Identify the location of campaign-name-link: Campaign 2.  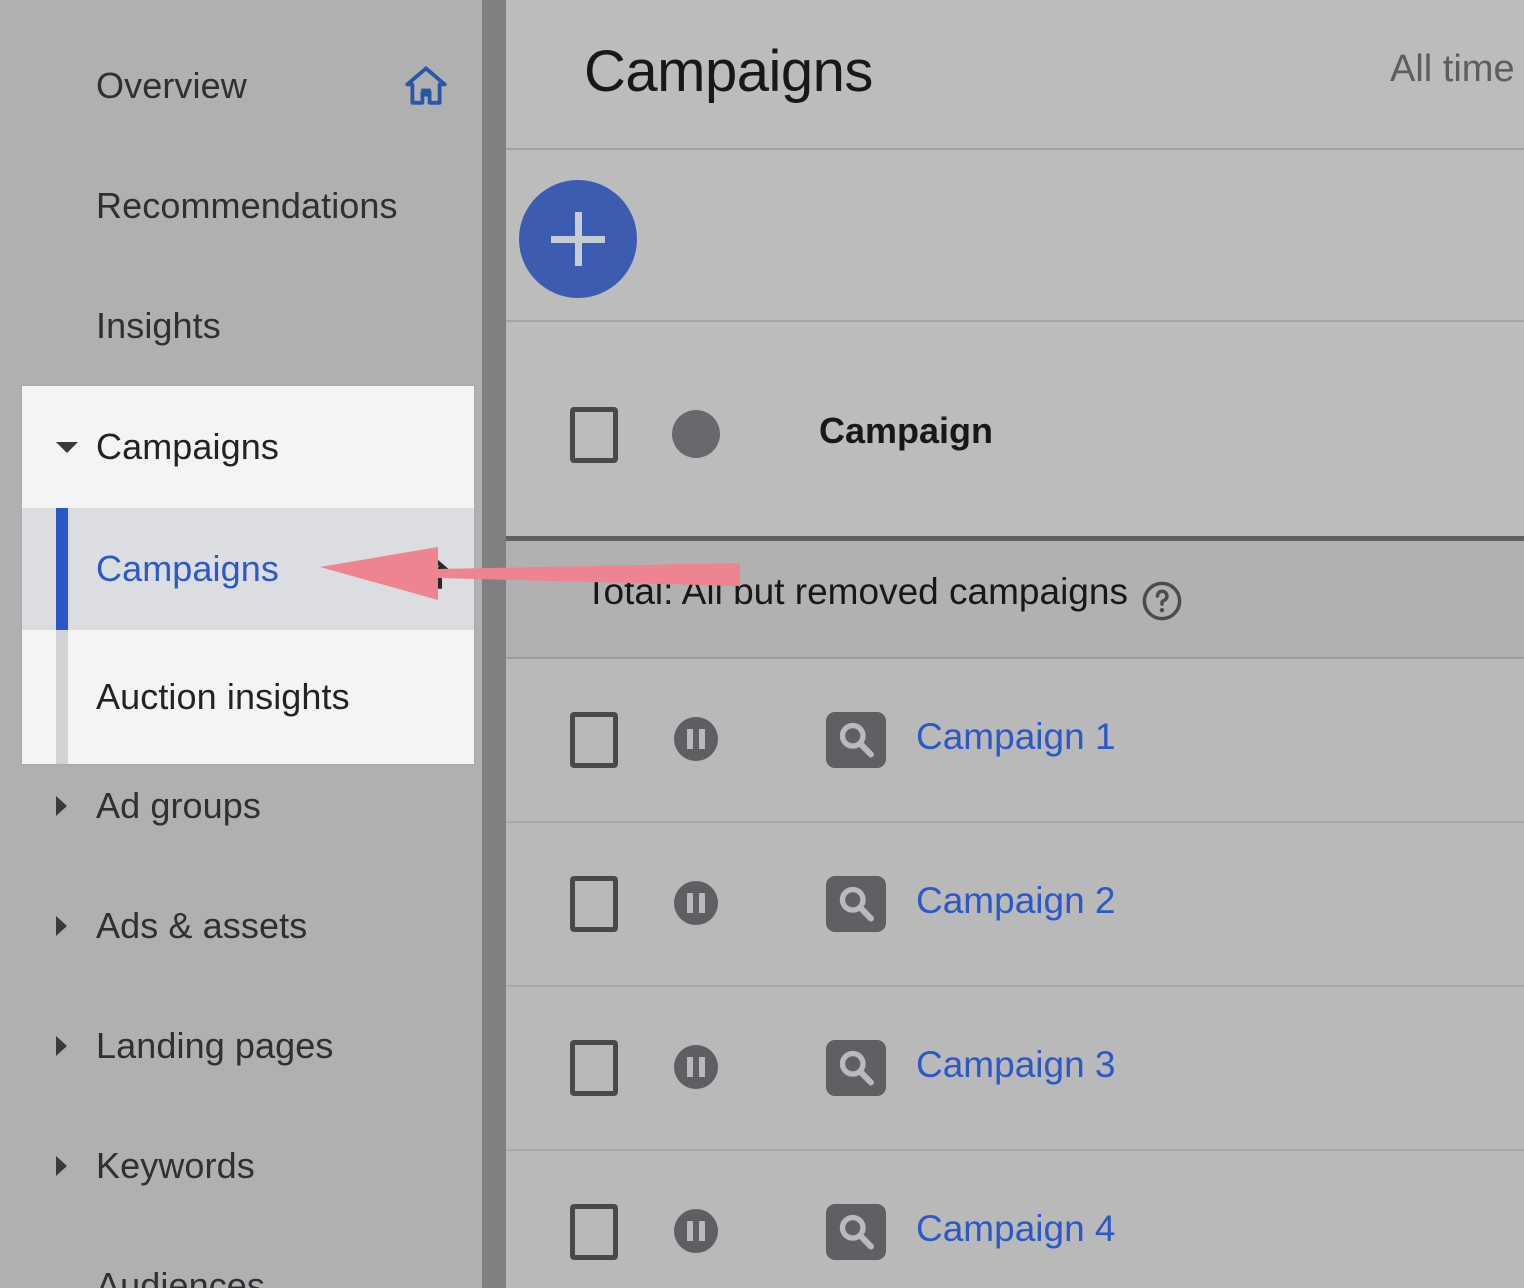
(1016, 901).